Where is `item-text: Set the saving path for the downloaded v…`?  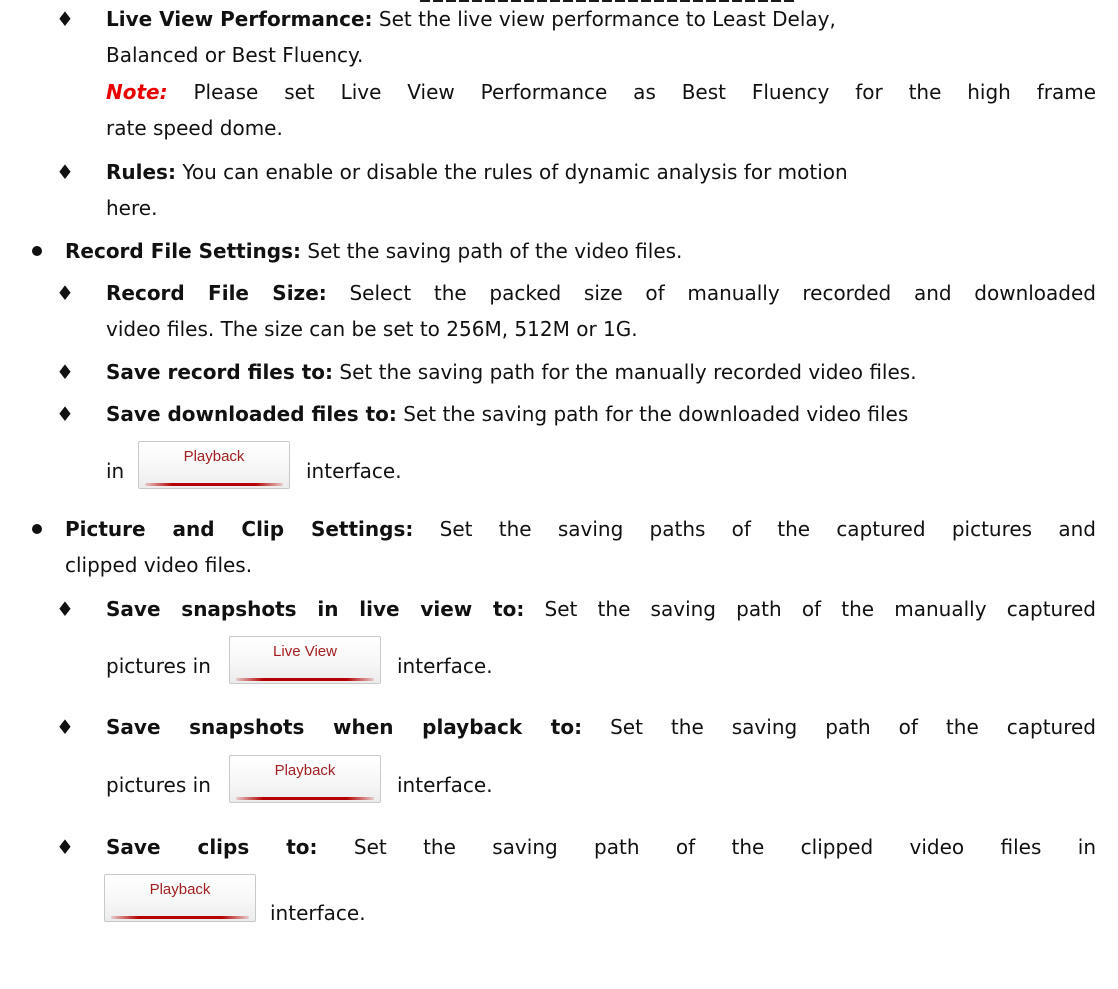
item-text: Set the saving path for the downloaded v… is located at coordinates (652, 414).